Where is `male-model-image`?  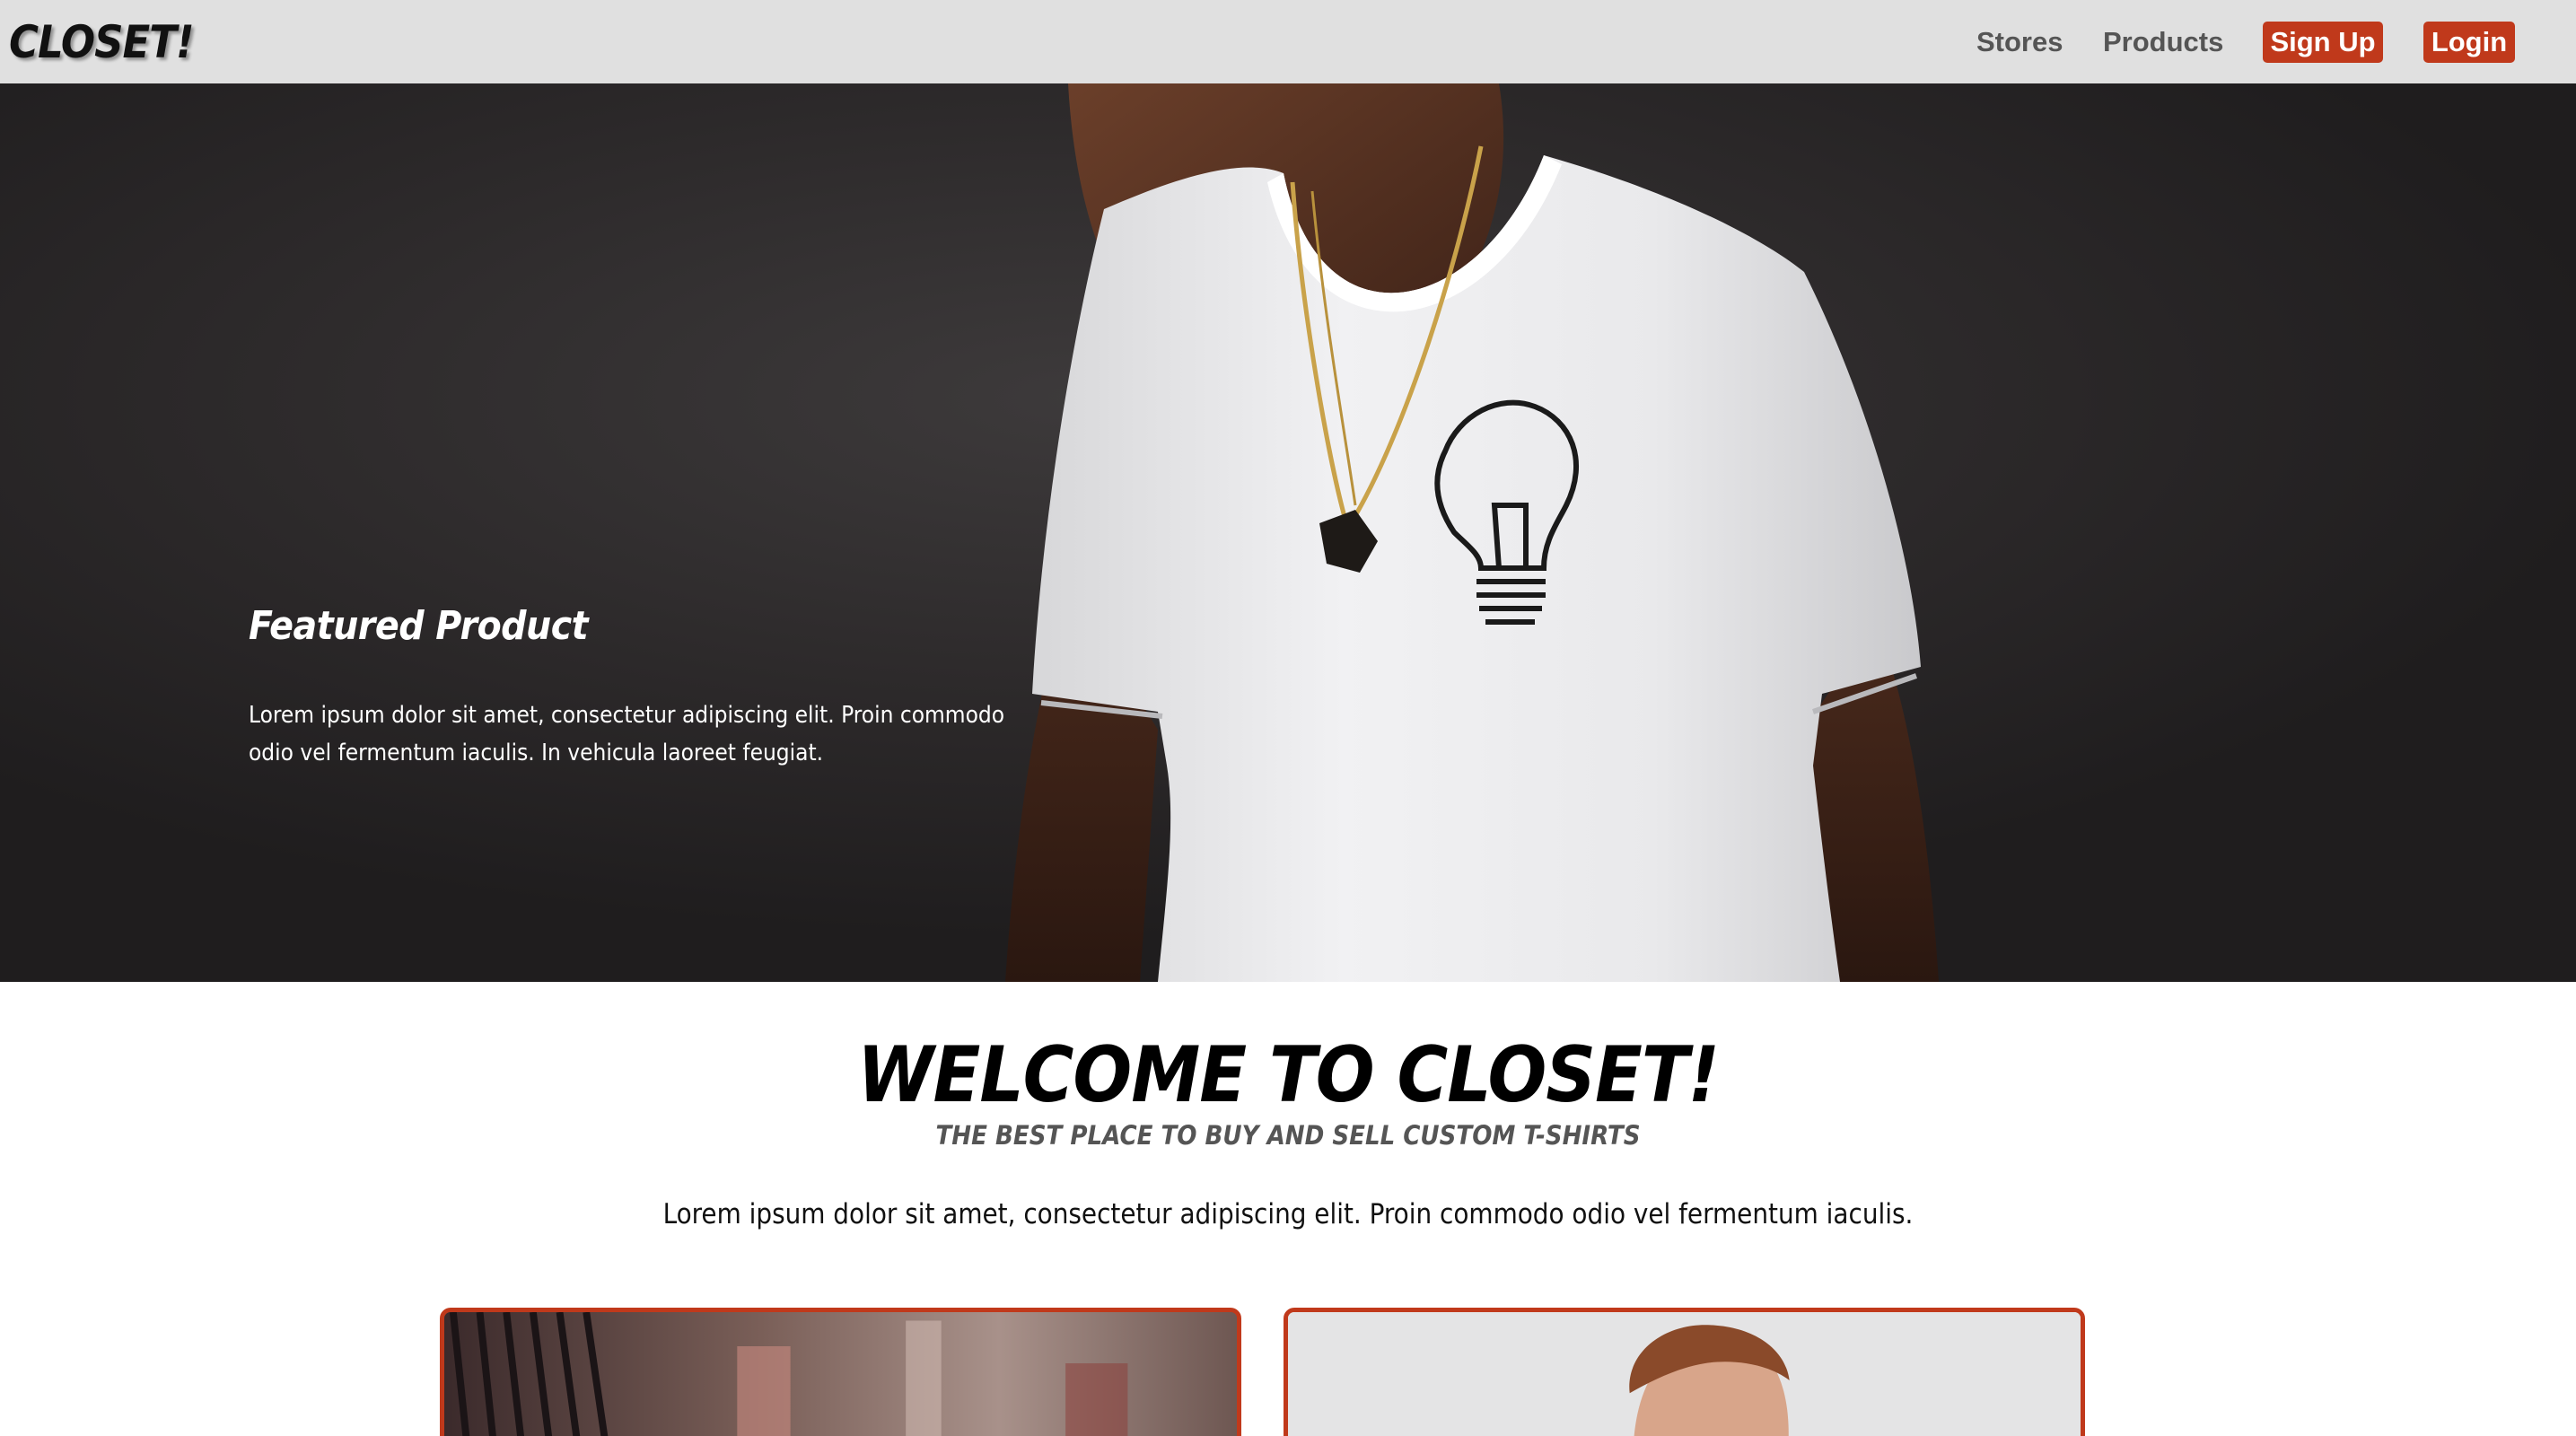
male-model-image is located at coordinates (1684, 1374).